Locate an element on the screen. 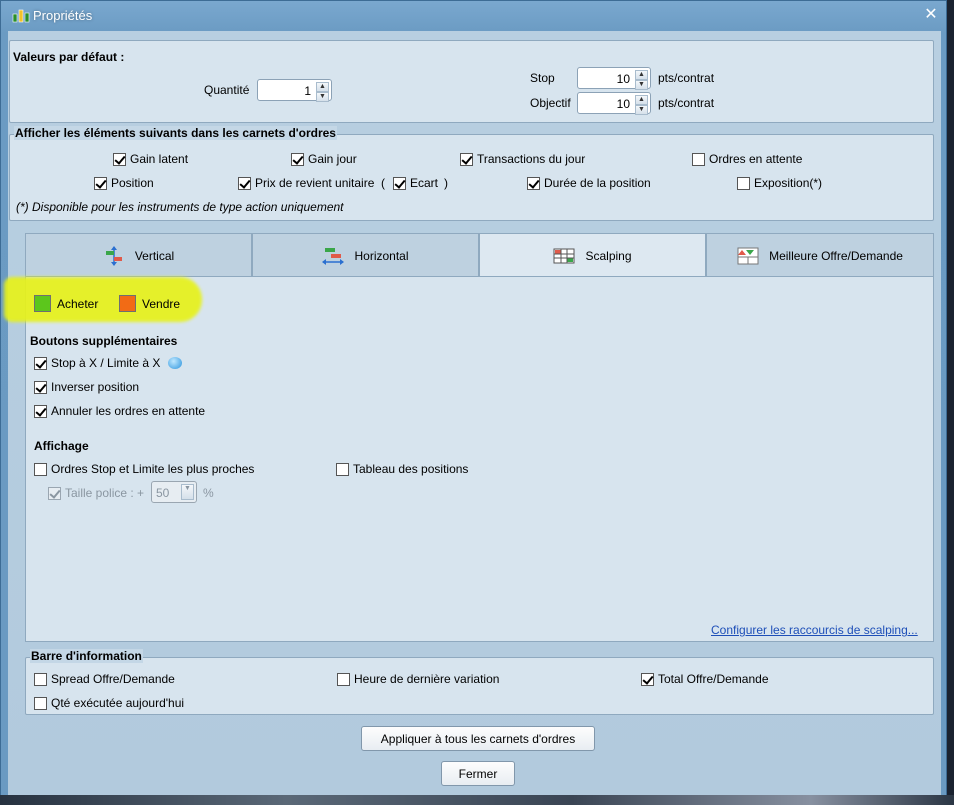  sell-color-swatch: Vendre is located at coordinates (149, 303).